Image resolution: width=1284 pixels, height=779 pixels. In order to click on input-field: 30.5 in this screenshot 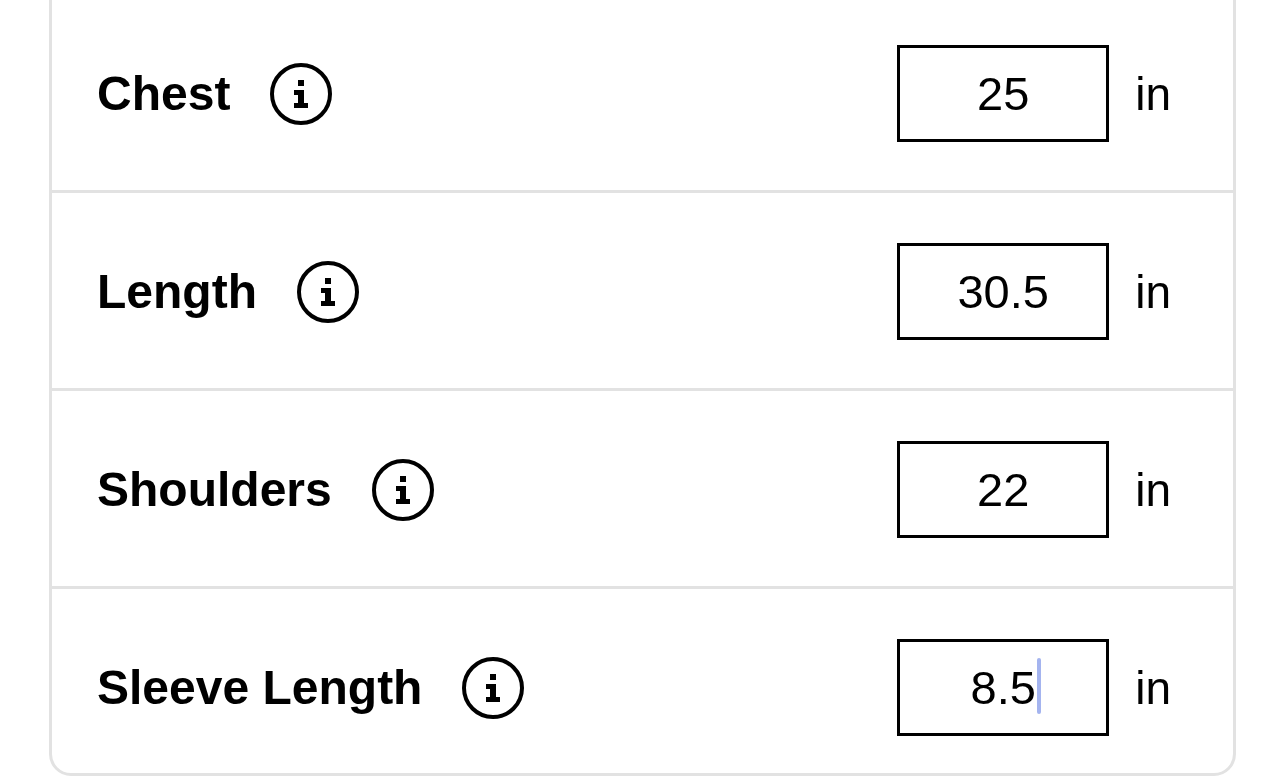, I will do `click(1003, 291)`.